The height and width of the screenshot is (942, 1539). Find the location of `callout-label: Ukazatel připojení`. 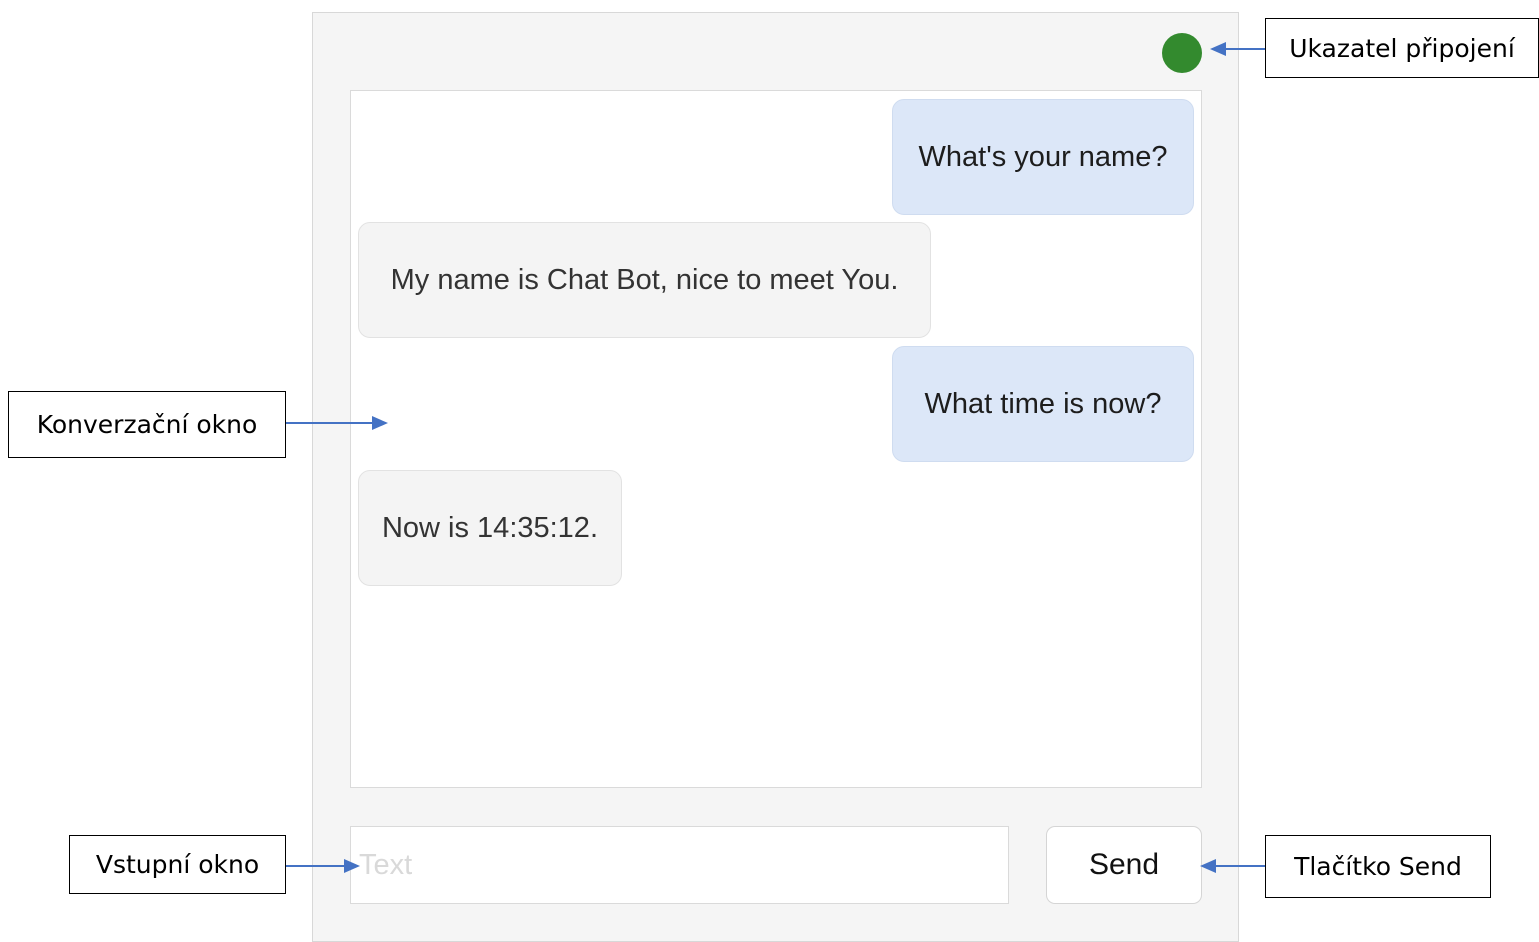

callout-label: Ukazatel připojení is located at coordinates (1402, 48).